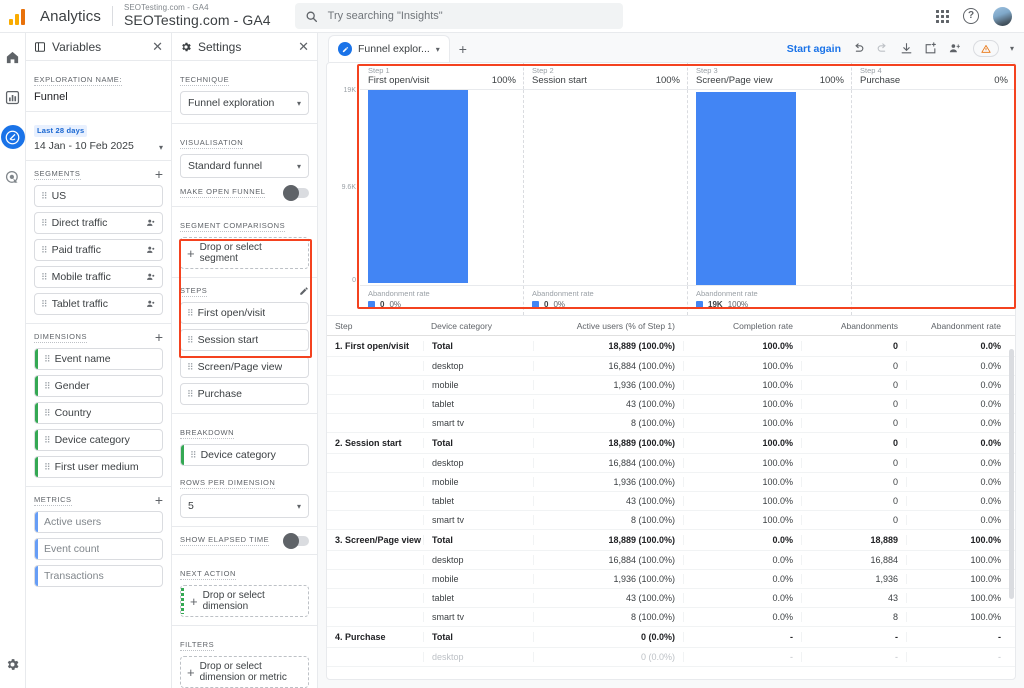 The width and height of the screenshot is (1024, 688). Describe the element at coordinates (98, 304) in the screenshot. I see `segment-chip-tablet-traffic: ⠿ Tablet traffic` at that location.